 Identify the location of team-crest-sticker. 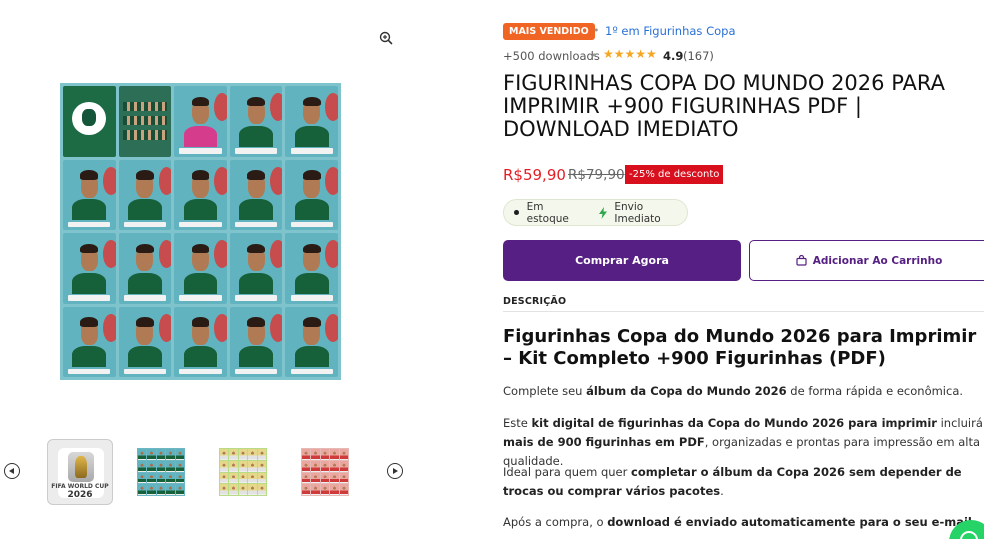
(89, 121).